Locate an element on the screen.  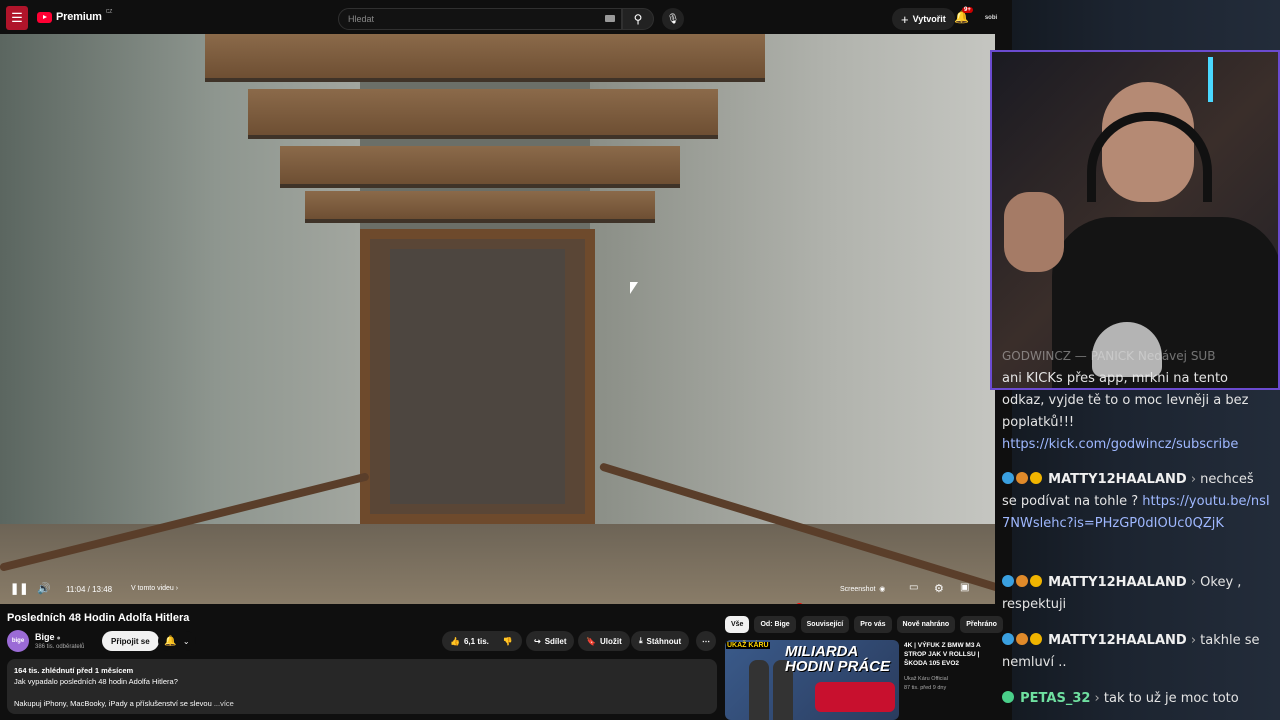
thumbnail-text: MILIARDA HODIN PRÁCE is located at coordinates (838, 659).